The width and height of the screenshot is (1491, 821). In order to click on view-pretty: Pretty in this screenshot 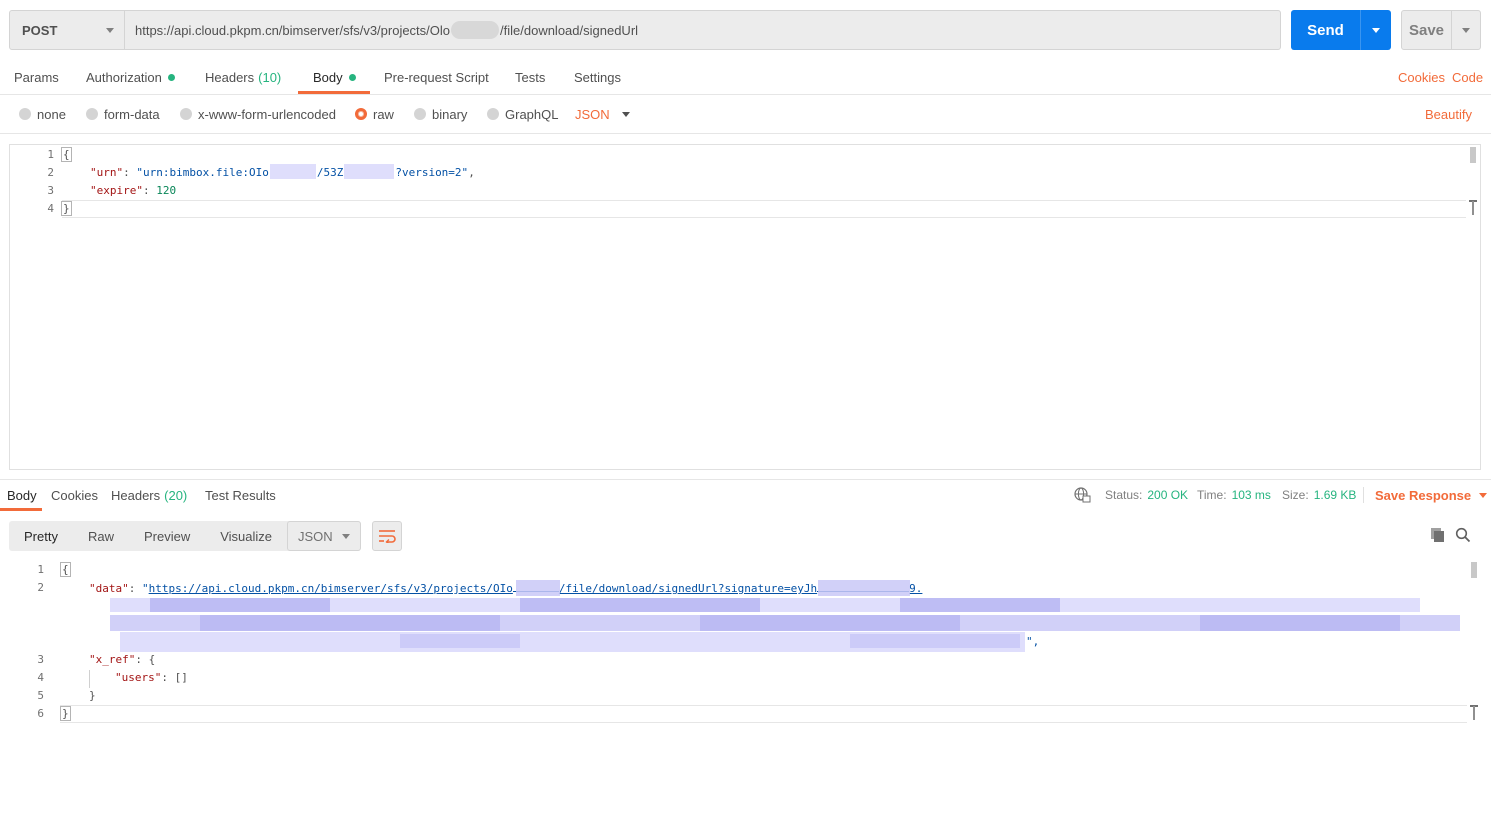, I will do `click(41, 536)`.